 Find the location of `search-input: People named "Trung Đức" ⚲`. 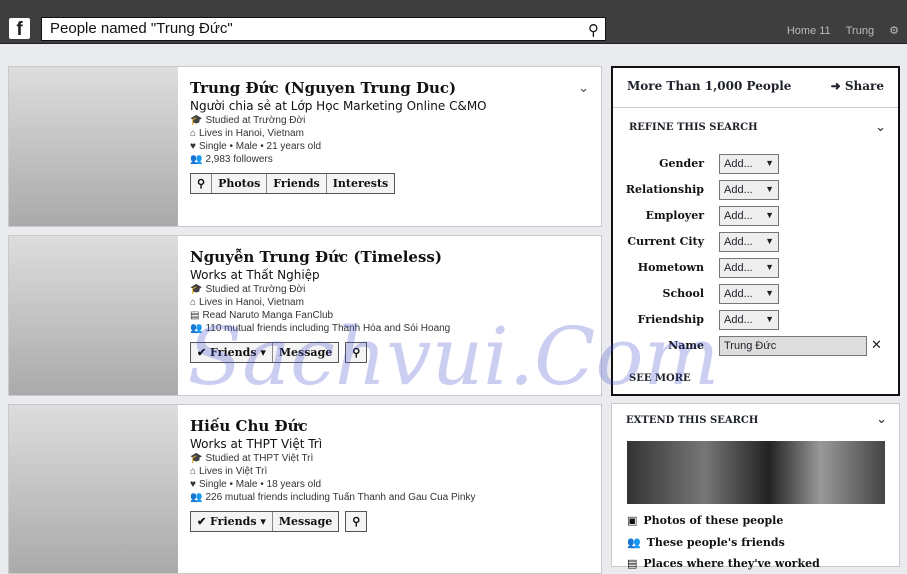

search-input: People named "Trung Đức" ⚲ is located at coordinates (323, 29).